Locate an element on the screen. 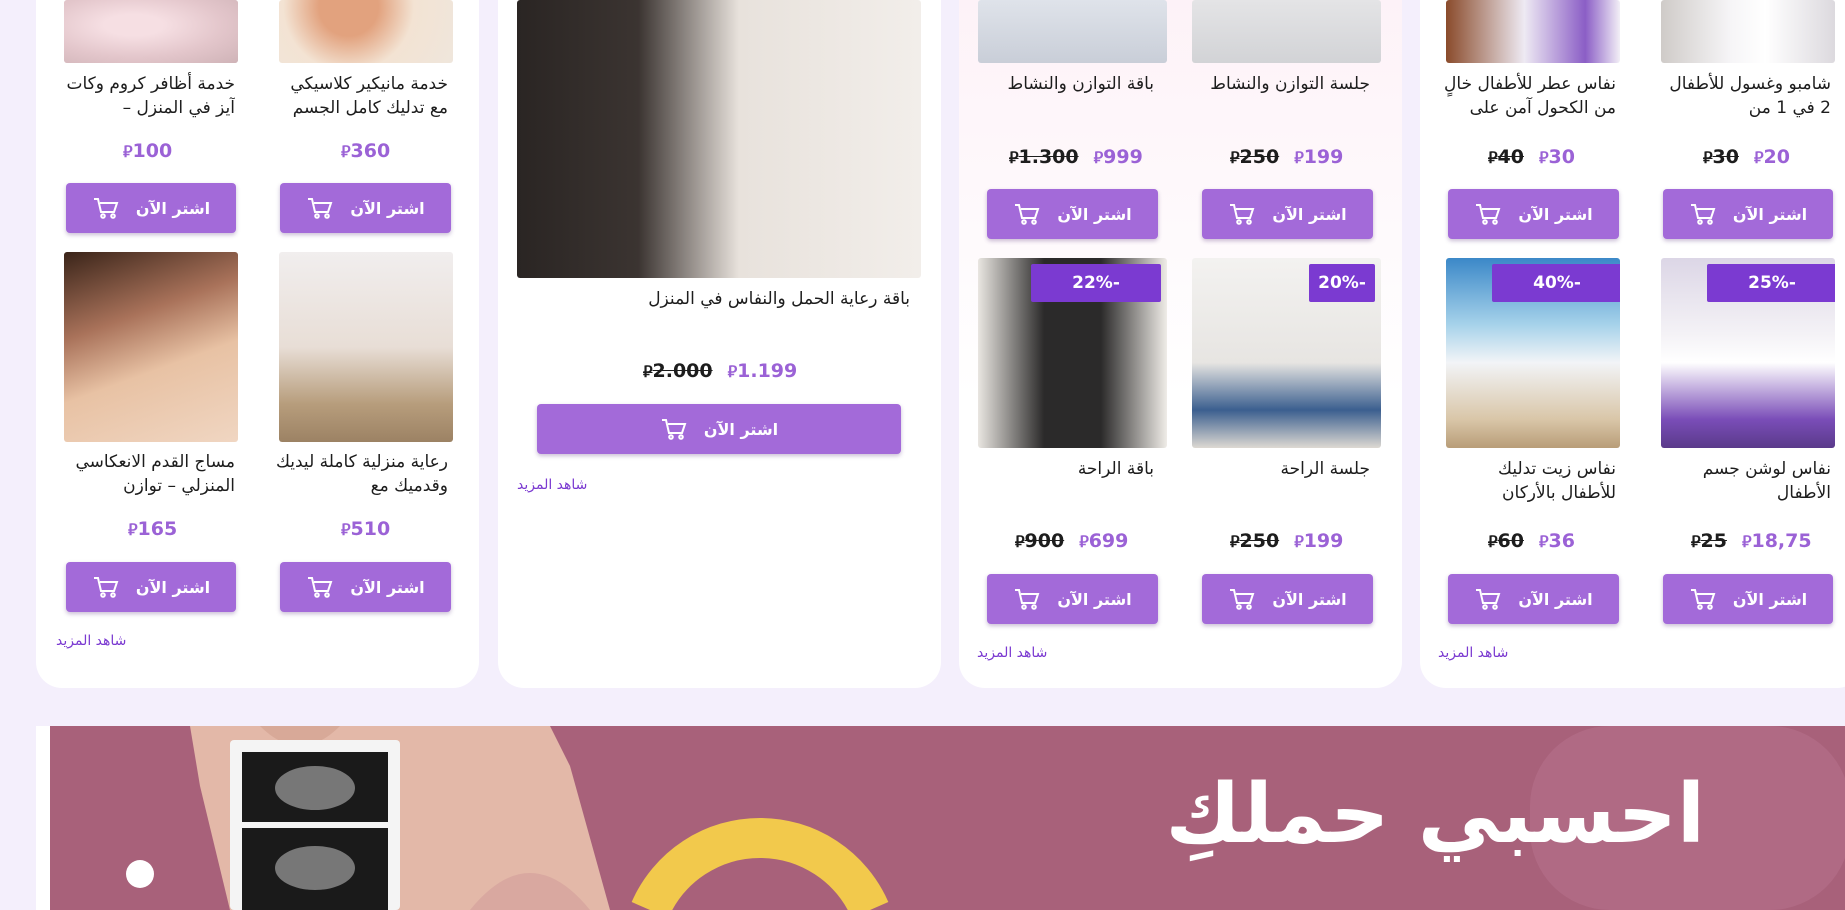 Image resolution: width=1845 pixels, height=910 pixels. discount-badge: 20%- is located at coordinates (1342, 283).